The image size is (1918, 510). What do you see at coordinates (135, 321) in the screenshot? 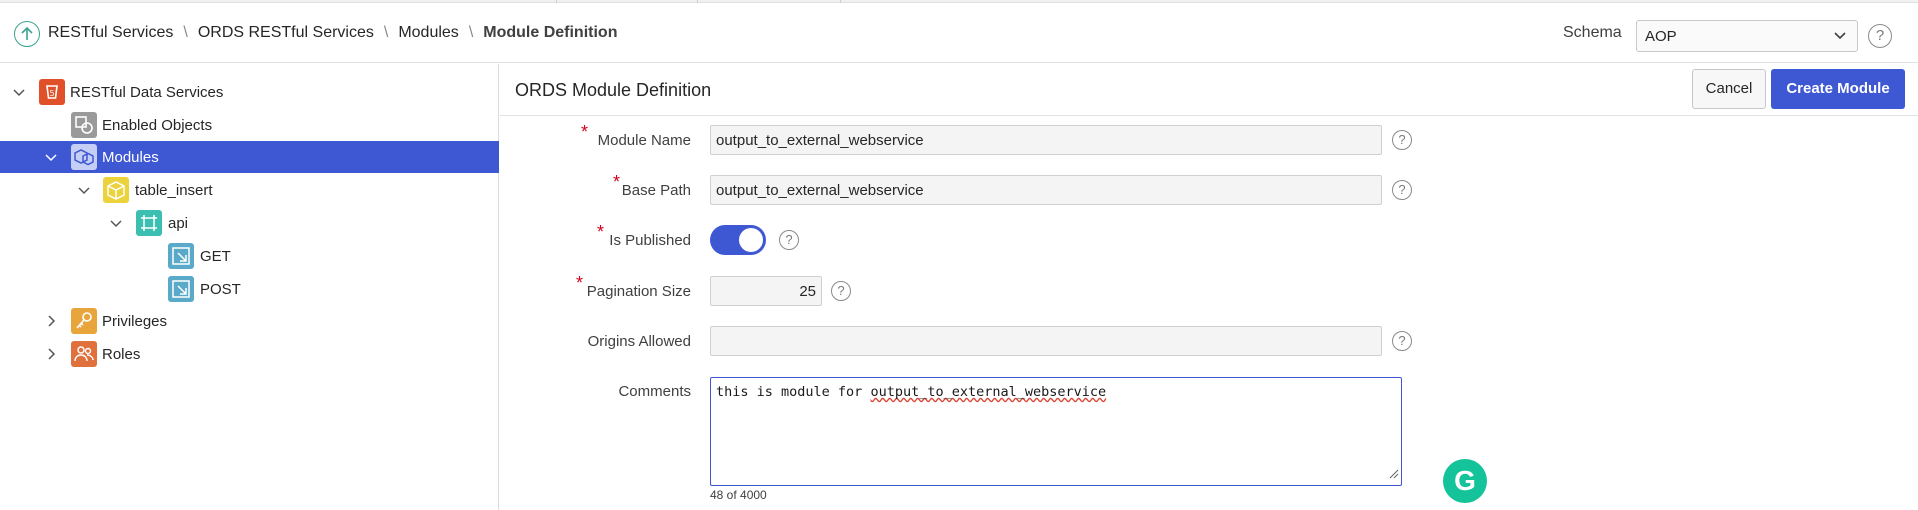
I see `tree-item-label: Privileges` at bounding box center [135, 321].